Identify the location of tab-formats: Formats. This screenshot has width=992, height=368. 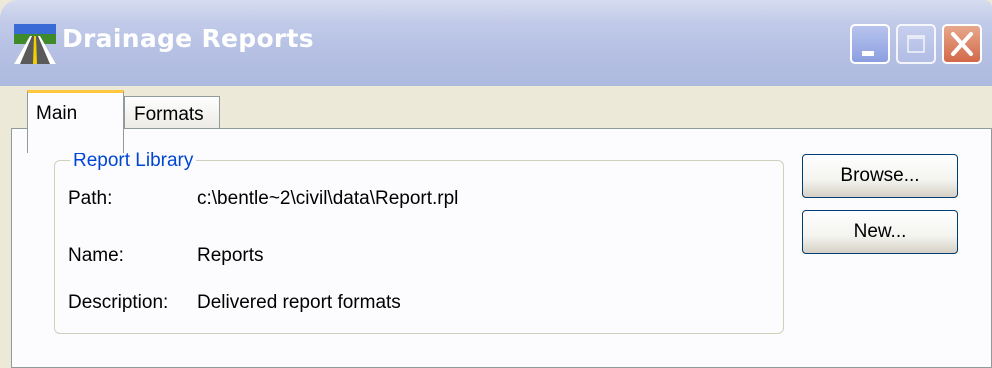
(172, 112).